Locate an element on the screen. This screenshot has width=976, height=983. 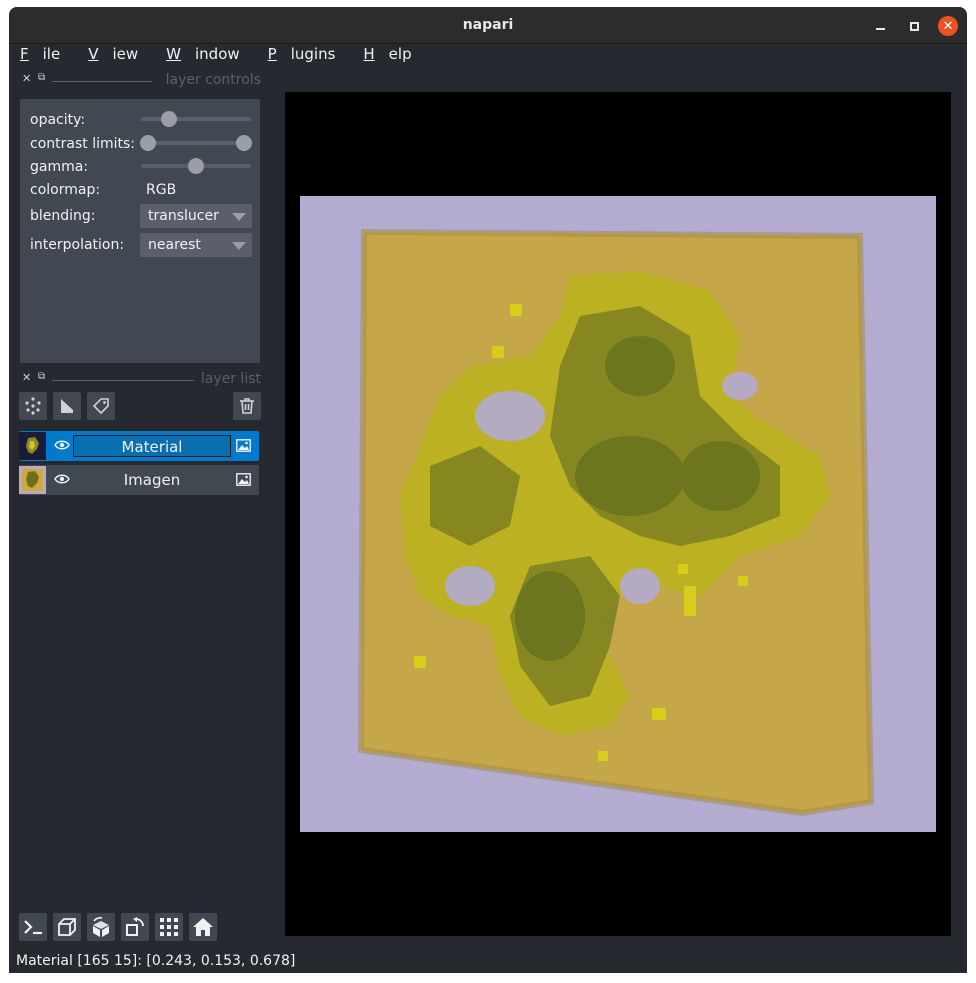
opacity-slider-handle is located at coordinates (168, 119).